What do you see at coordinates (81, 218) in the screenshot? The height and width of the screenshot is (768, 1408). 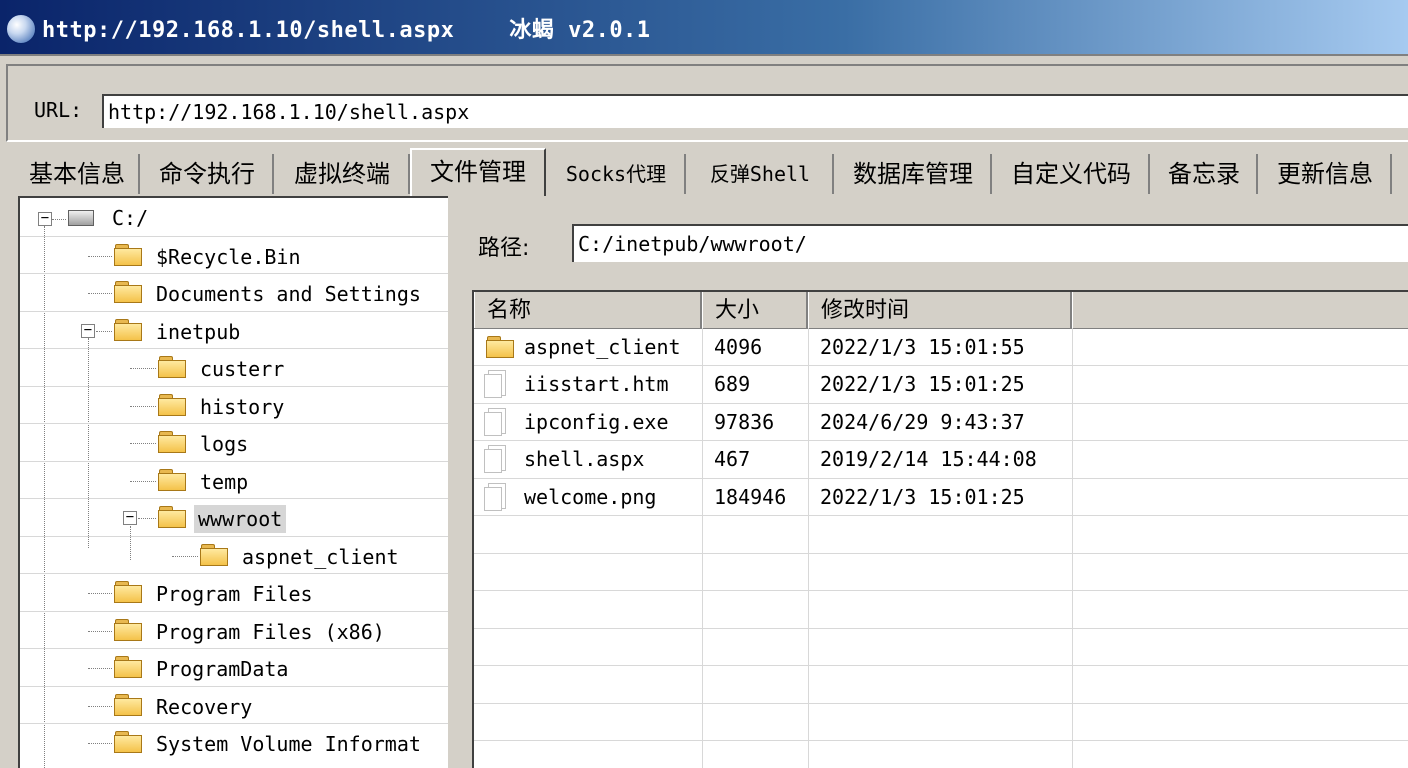 I see `drive-icon` at bounding box center [81, 218].